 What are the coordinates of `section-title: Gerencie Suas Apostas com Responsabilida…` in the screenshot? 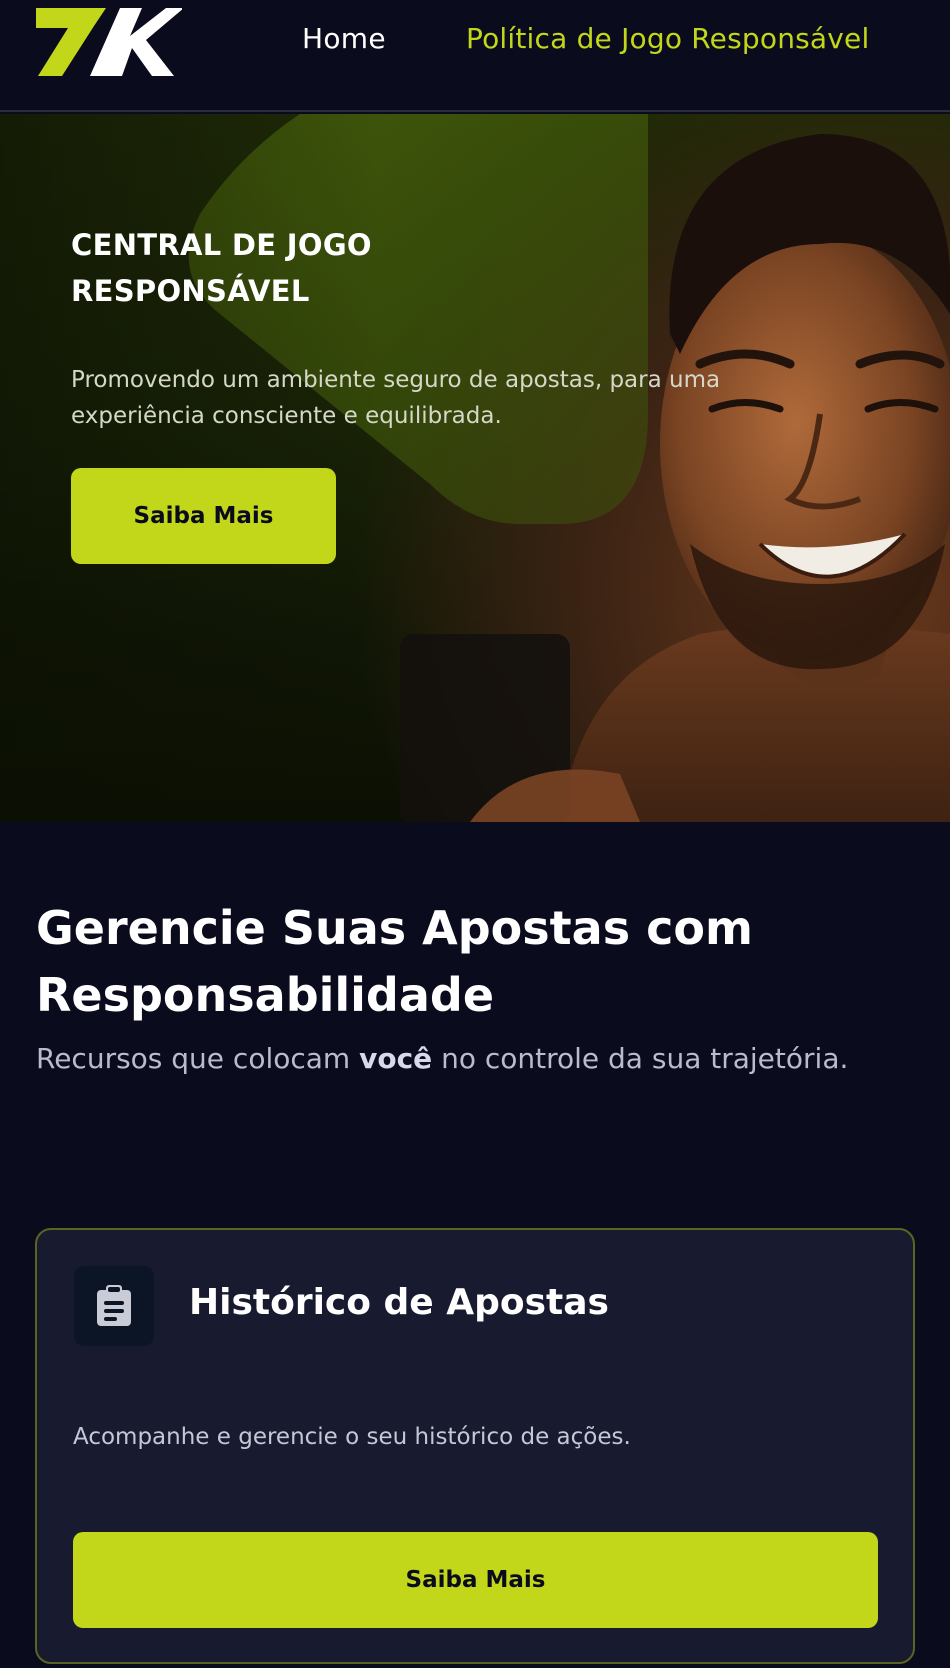 It's located at (394, 961).